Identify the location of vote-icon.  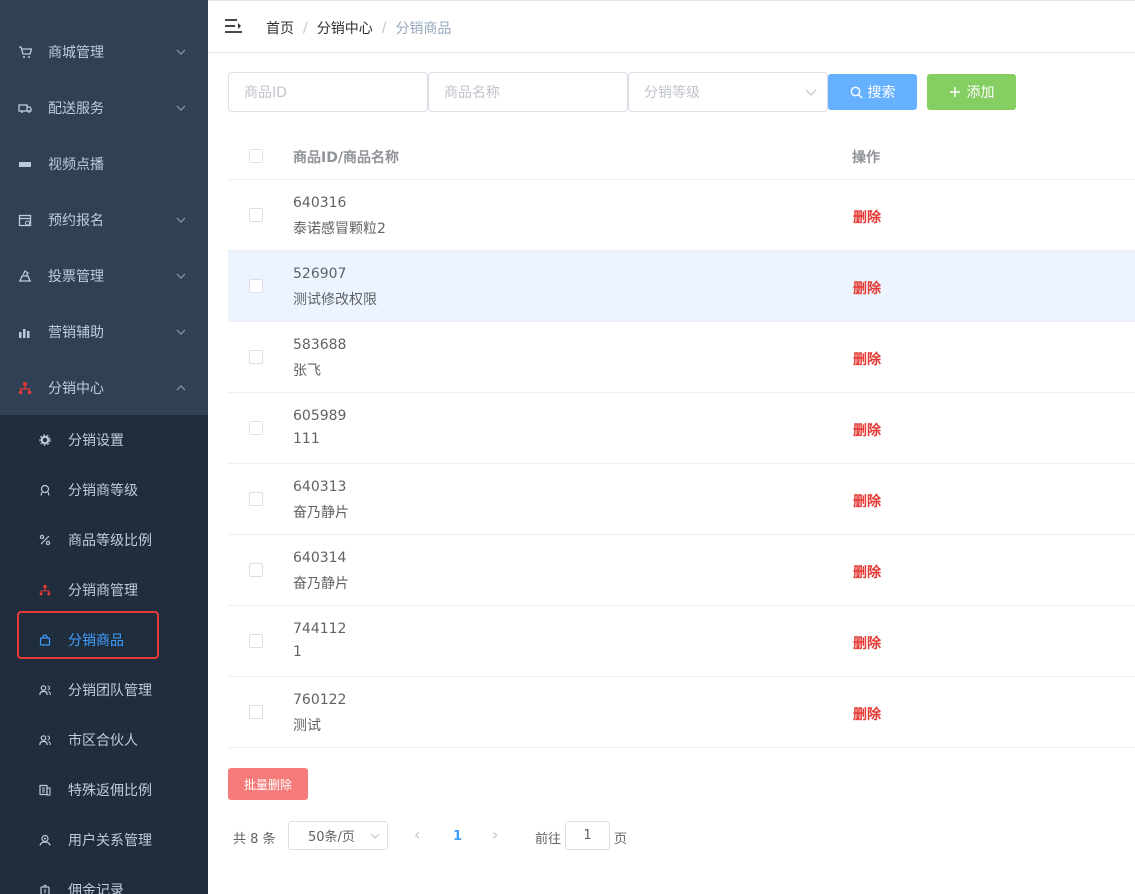
(25, 276).